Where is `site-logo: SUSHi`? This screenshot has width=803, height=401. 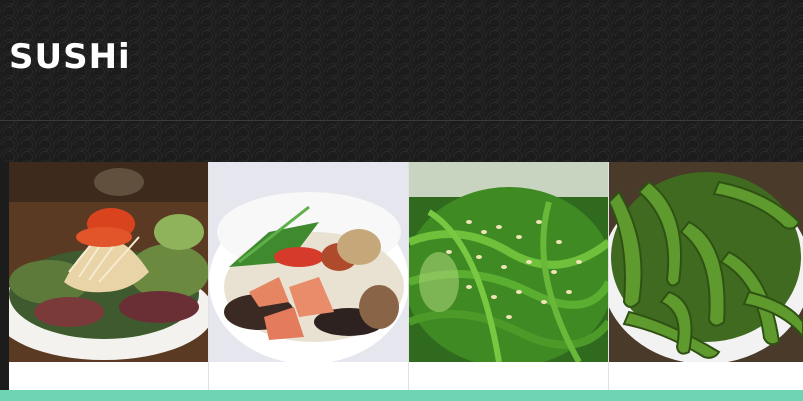 site-logo: SUSHi is located at coordinates (70, 57).